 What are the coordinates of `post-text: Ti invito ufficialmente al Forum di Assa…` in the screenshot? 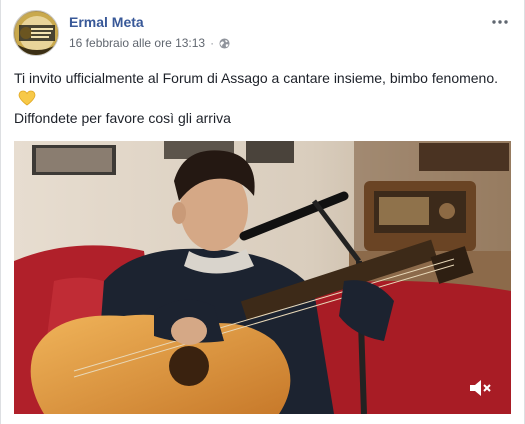 It's located at (262, 98).